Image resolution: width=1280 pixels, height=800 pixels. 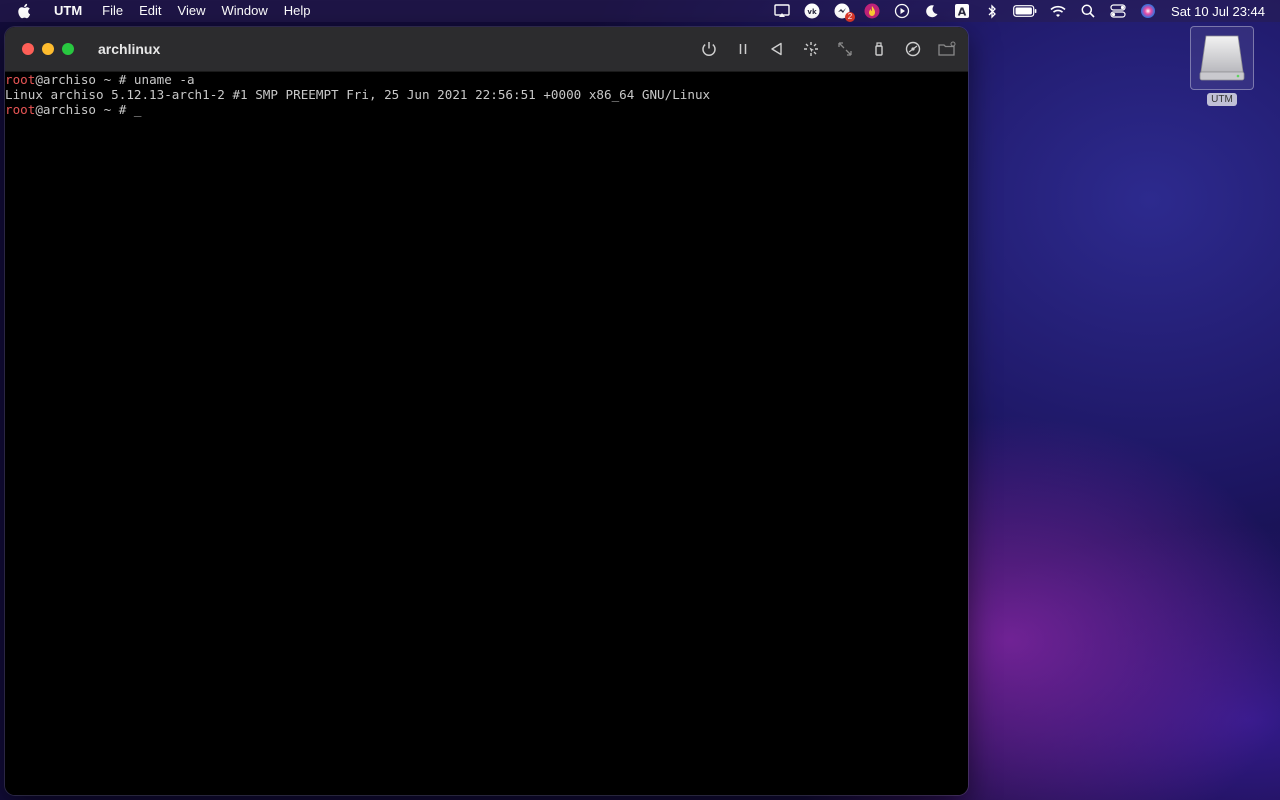 I want to click on flame-app-icon, so click(x=872, y=11).